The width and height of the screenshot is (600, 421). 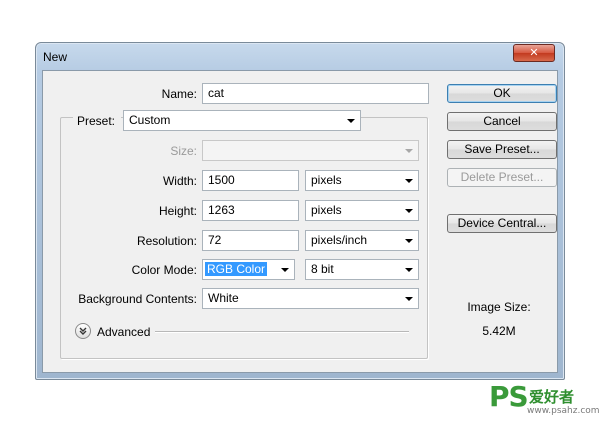 What do you see at coordinates (179, 94) in the screenshot?
I see `name-label: Name:` at bounding box center [179, 94].